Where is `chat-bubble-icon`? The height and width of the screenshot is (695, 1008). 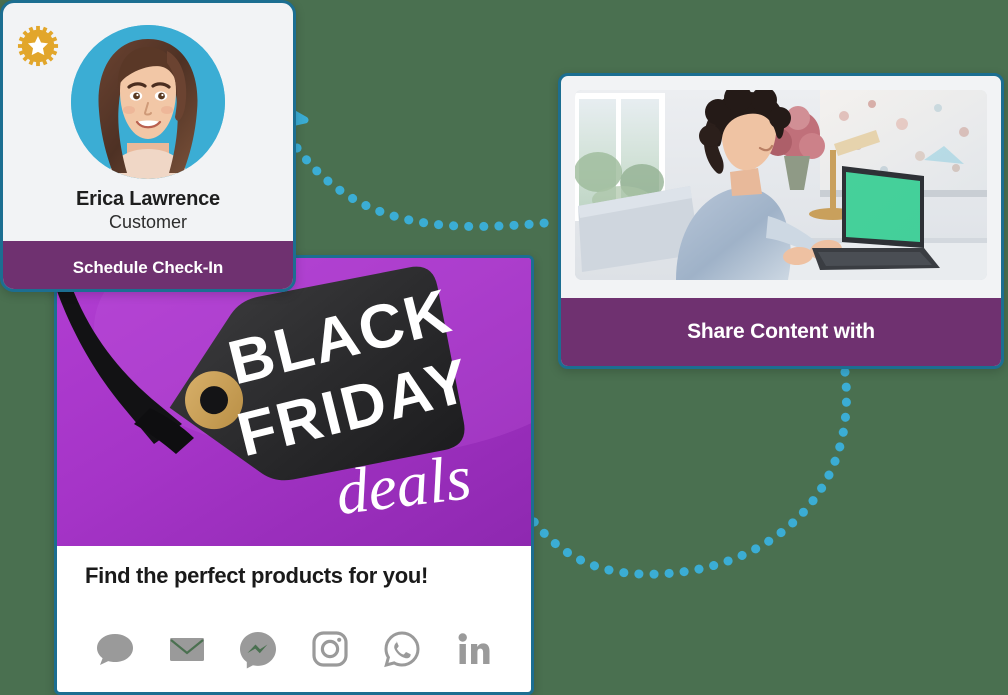
chat-bubble-icon is located at coordinates (115, 649).